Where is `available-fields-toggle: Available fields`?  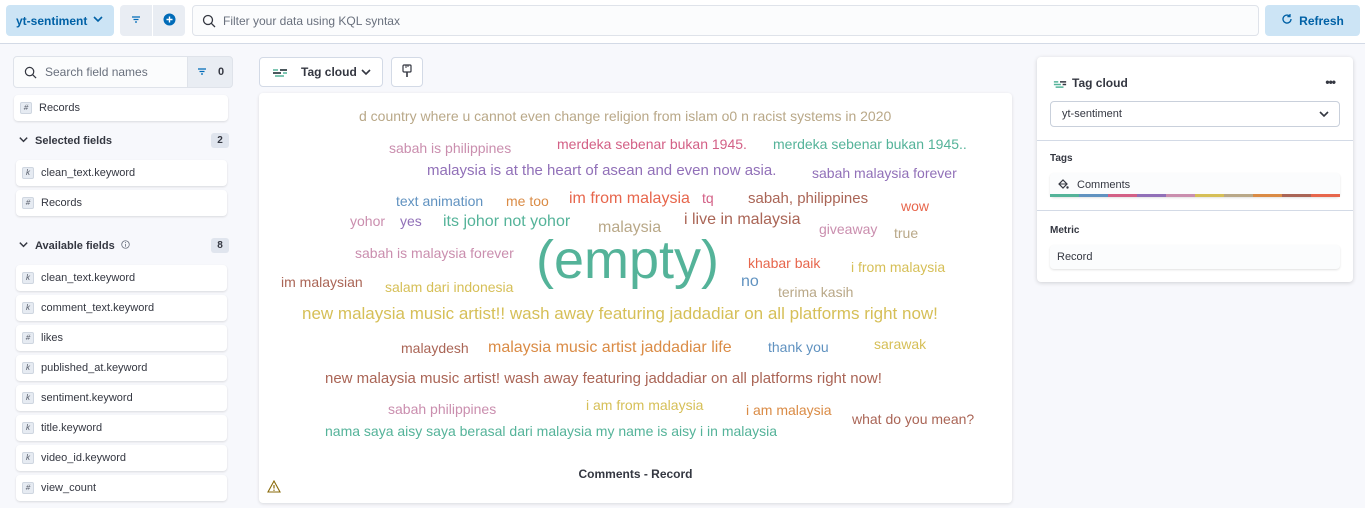 available-fields-toggle: Available fields is located at coordinates (74, 246).